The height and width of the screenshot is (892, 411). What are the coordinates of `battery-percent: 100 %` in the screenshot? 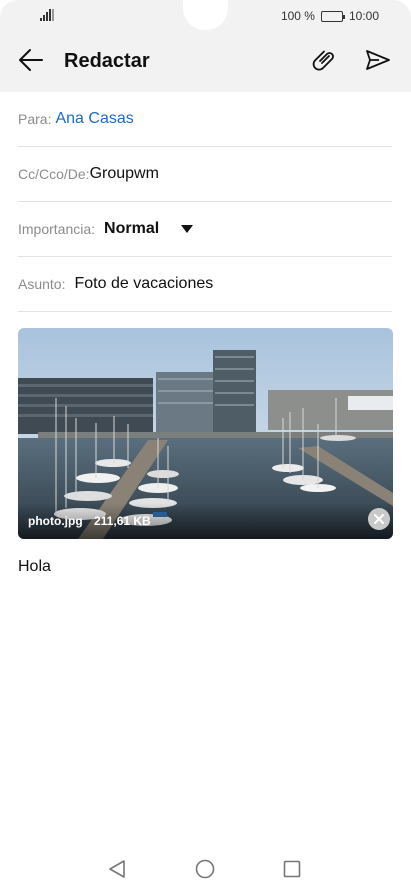 It's located at (297, 16).